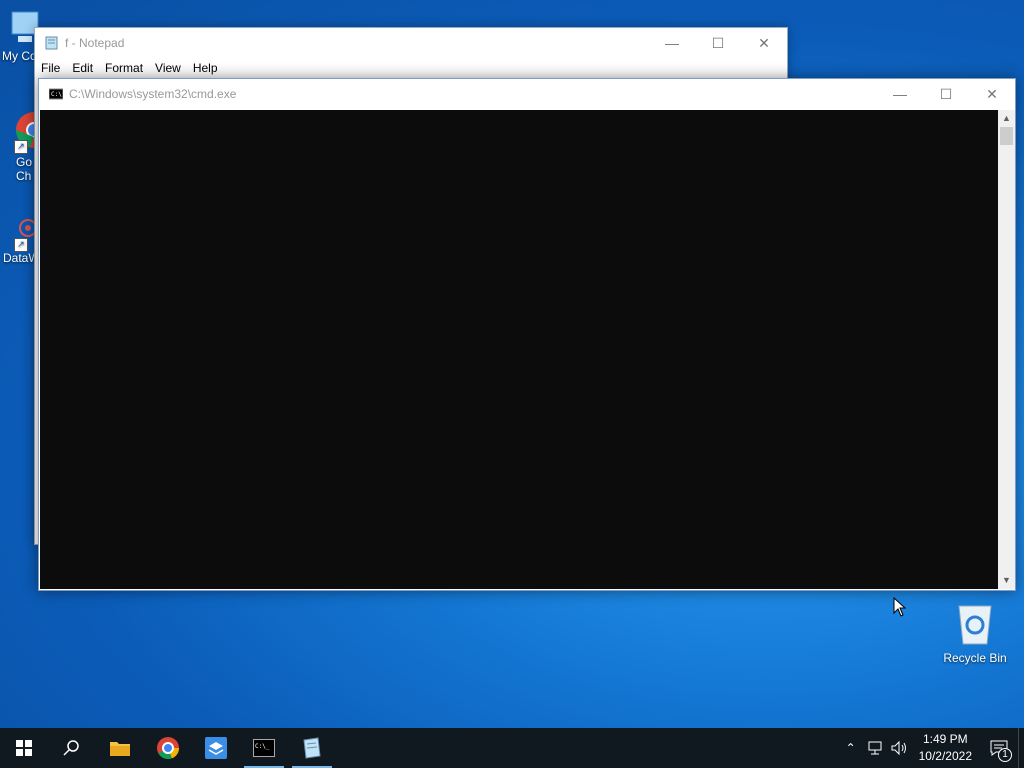 The width and height of the screenshot is (1024, 768). What do you see at coordinates (1021, 748) in the screenshot?
I see `show-desktop-button` at bounding box center [1021, 748].